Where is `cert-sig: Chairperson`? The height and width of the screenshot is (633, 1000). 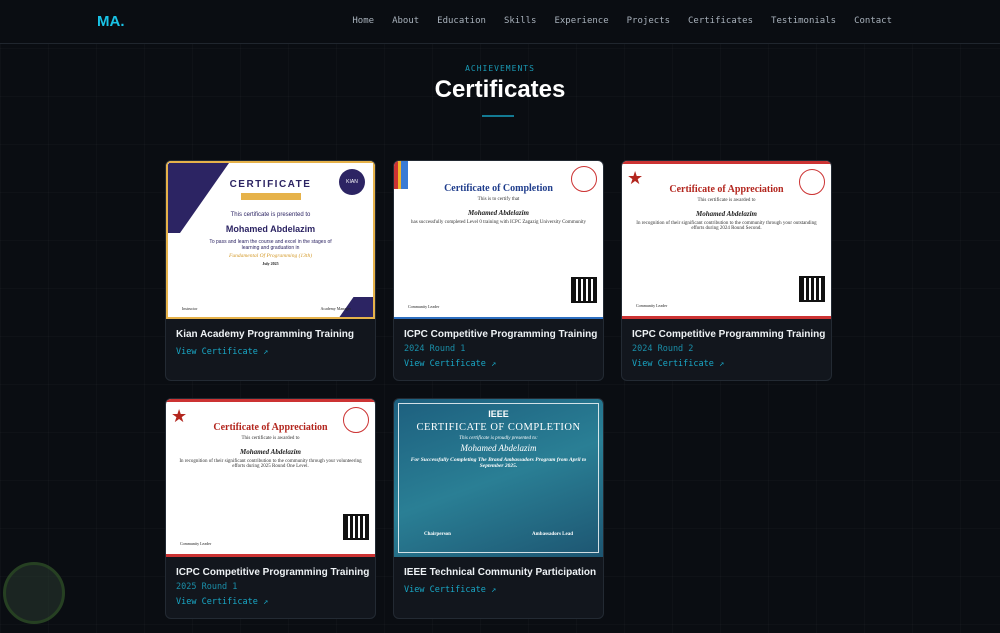
cert-sig: Chairperson is located at coordinates (437, 534).